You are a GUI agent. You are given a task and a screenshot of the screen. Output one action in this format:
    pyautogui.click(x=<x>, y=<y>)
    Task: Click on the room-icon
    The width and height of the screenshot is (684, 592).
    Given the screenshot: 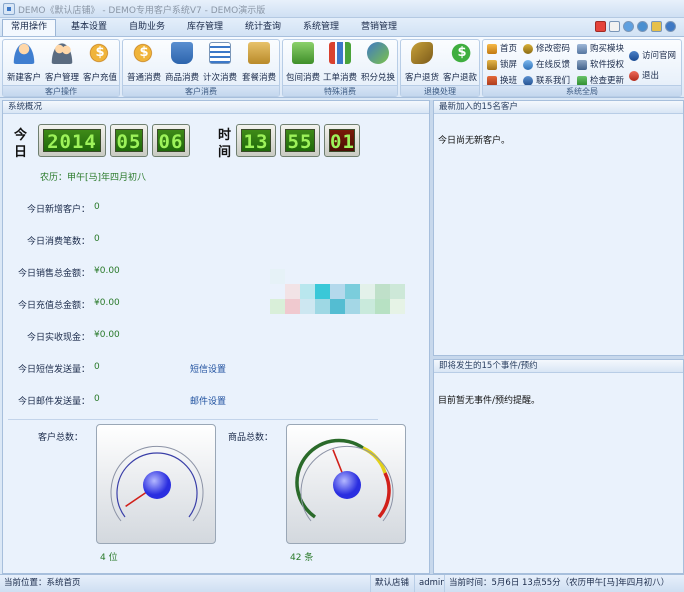 What is the action you would take?
    pyautogui.click(x=303, y=53)
    